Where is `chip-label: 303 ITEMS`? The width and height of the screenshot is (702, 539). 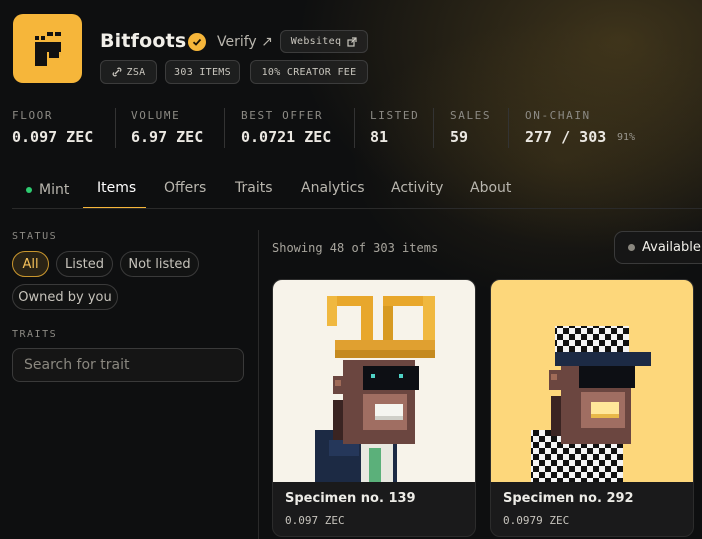 chip-label: 303 ITEMS is located at coordinates (202, 72).